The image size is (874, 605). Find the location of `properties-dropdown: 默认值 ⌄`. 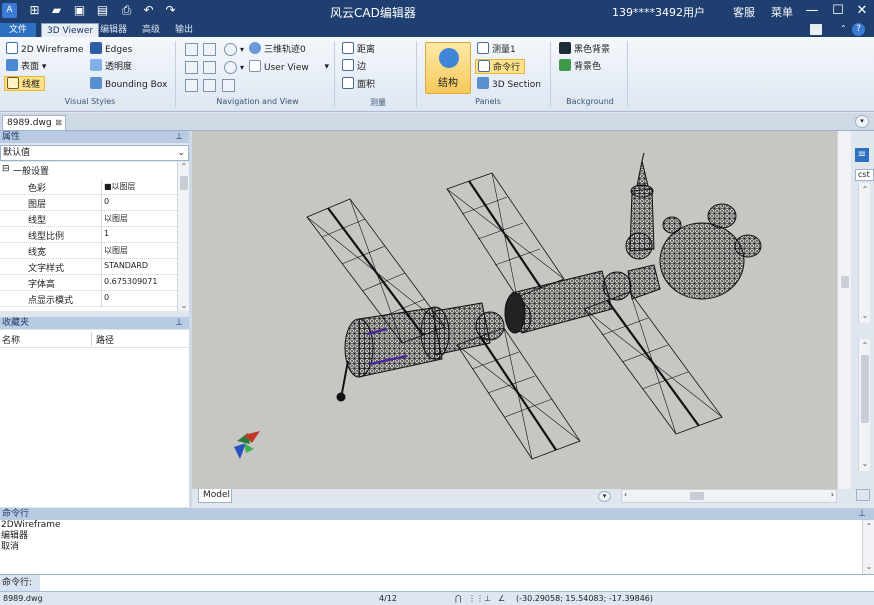

properties-dropdown: 默认值 ⌄ is located at coordinates (94, 153).